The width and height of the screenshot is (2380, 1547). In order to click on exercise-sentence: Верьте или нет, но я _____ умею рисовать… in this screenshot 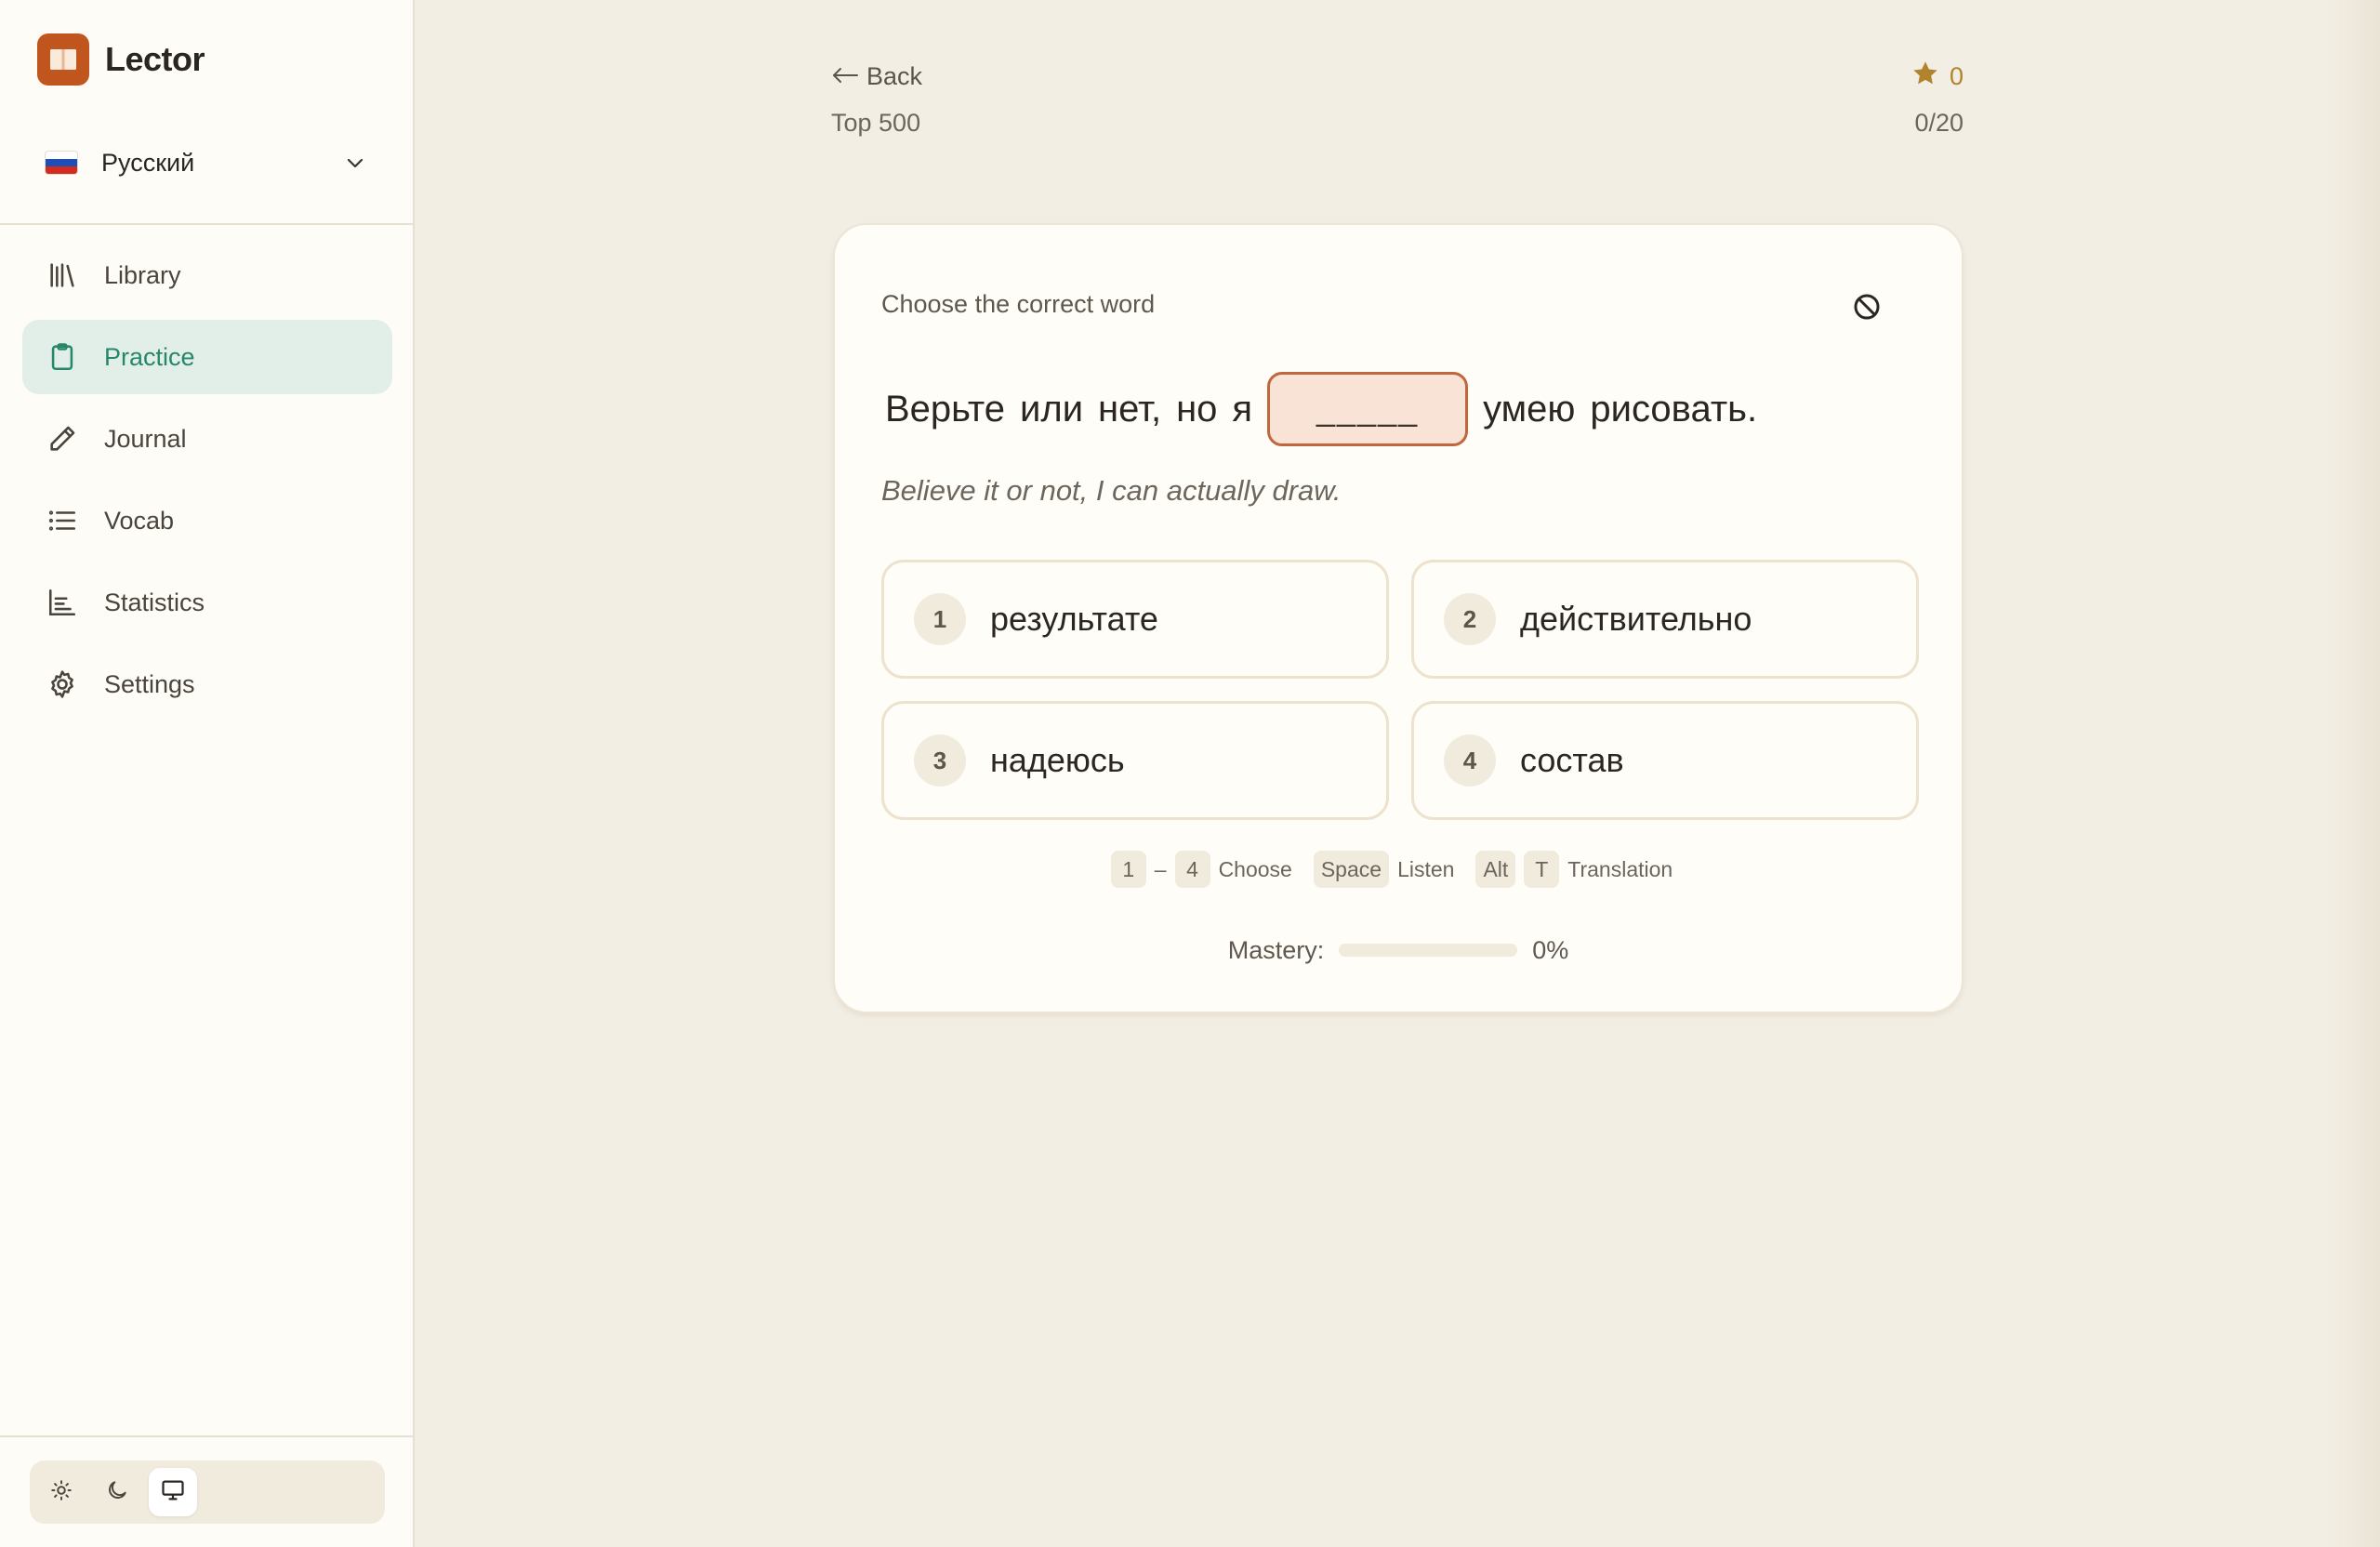, I will do `click(1321, 409)`.